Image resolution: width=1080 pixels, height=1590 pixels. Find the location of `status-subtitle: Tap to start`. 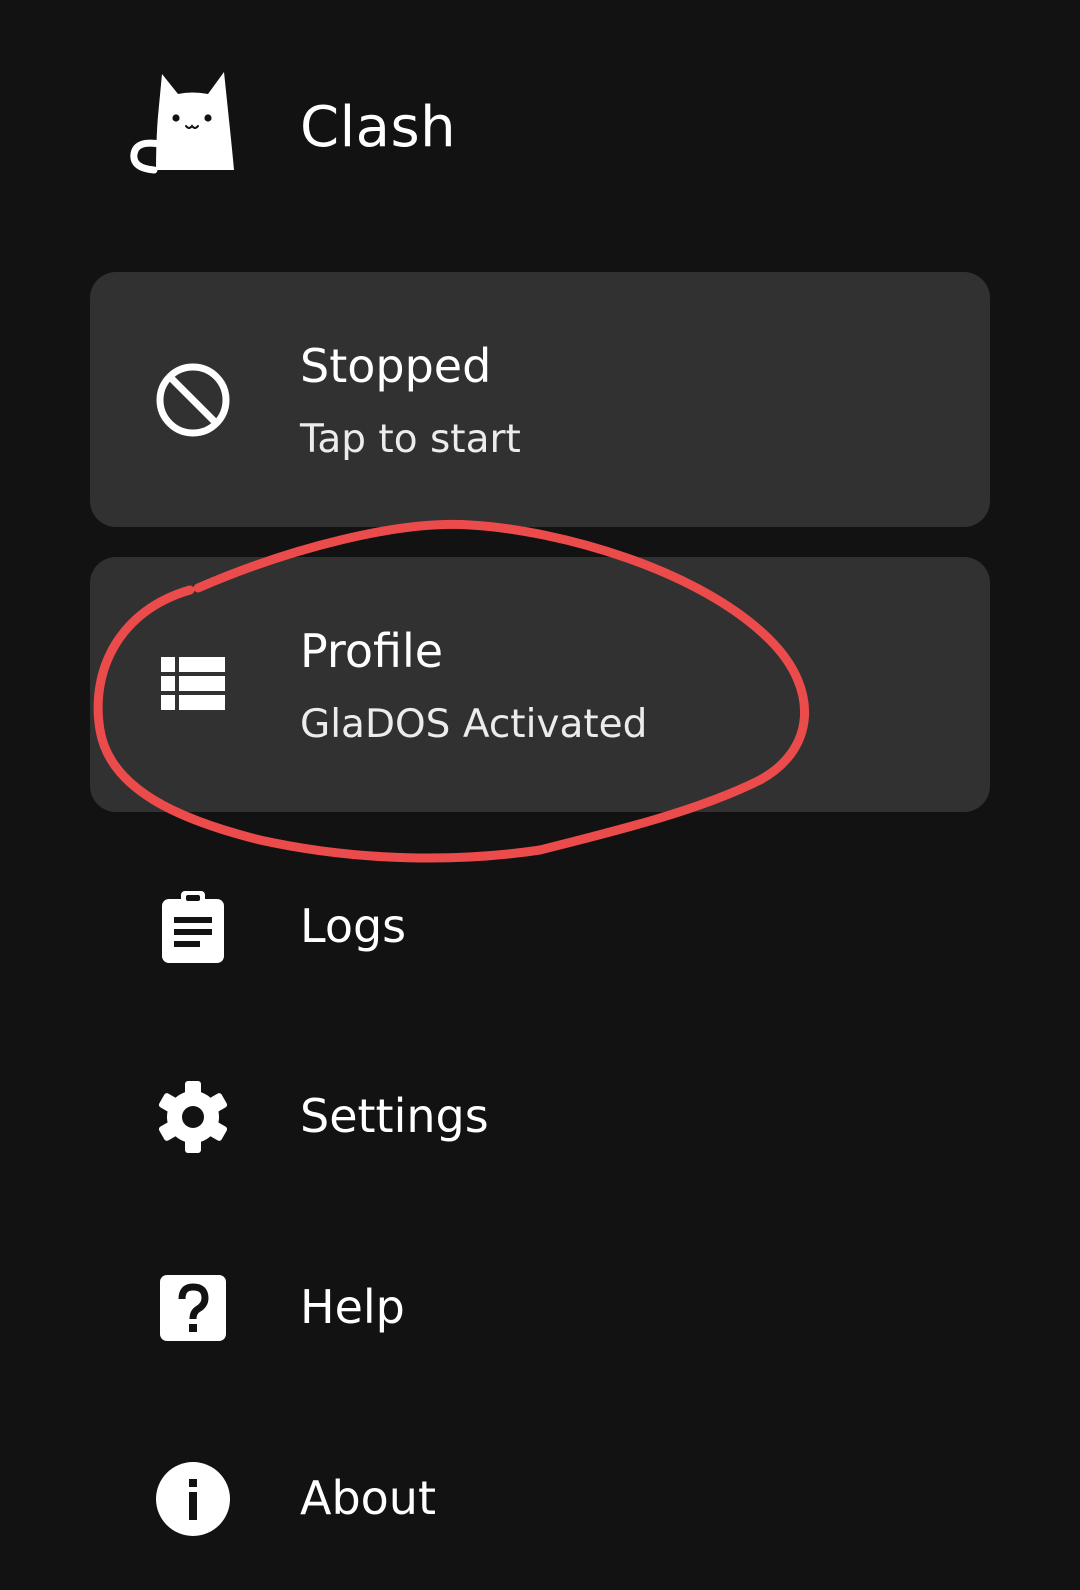

status-subtitle: Tap to start is located at coordinates (410, 439).